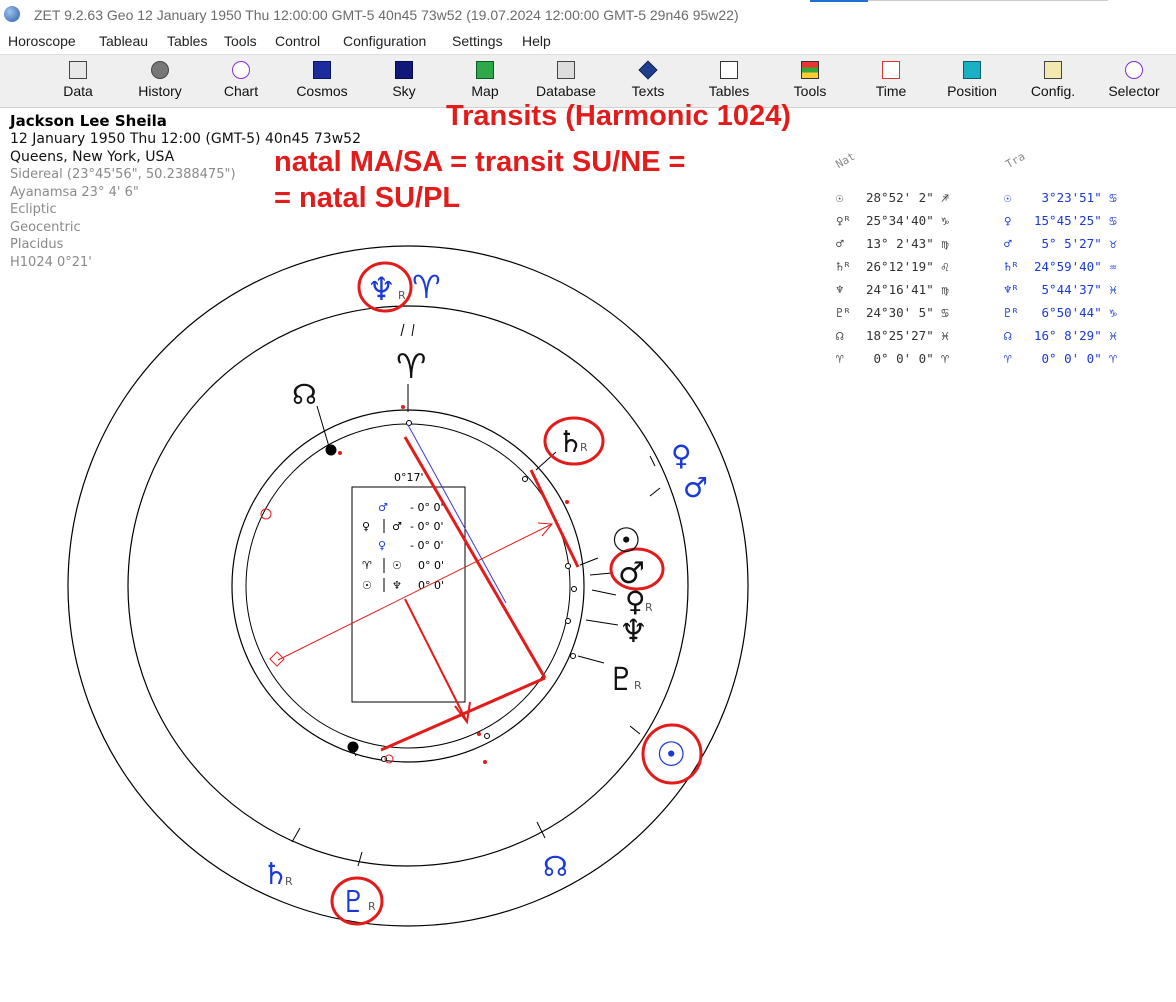  I want to click on natal-saturn-retro: R, so click(584, 447).